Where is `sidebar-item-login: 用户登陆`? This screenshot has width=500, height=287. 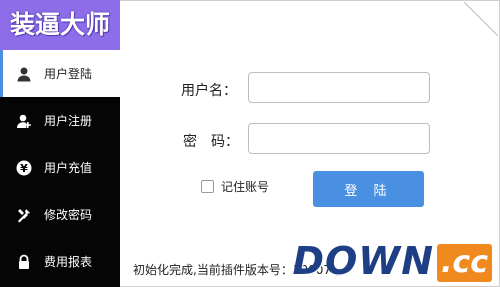
sidebar-item-login: 用户登陆 is located at coordinates (60, 73).